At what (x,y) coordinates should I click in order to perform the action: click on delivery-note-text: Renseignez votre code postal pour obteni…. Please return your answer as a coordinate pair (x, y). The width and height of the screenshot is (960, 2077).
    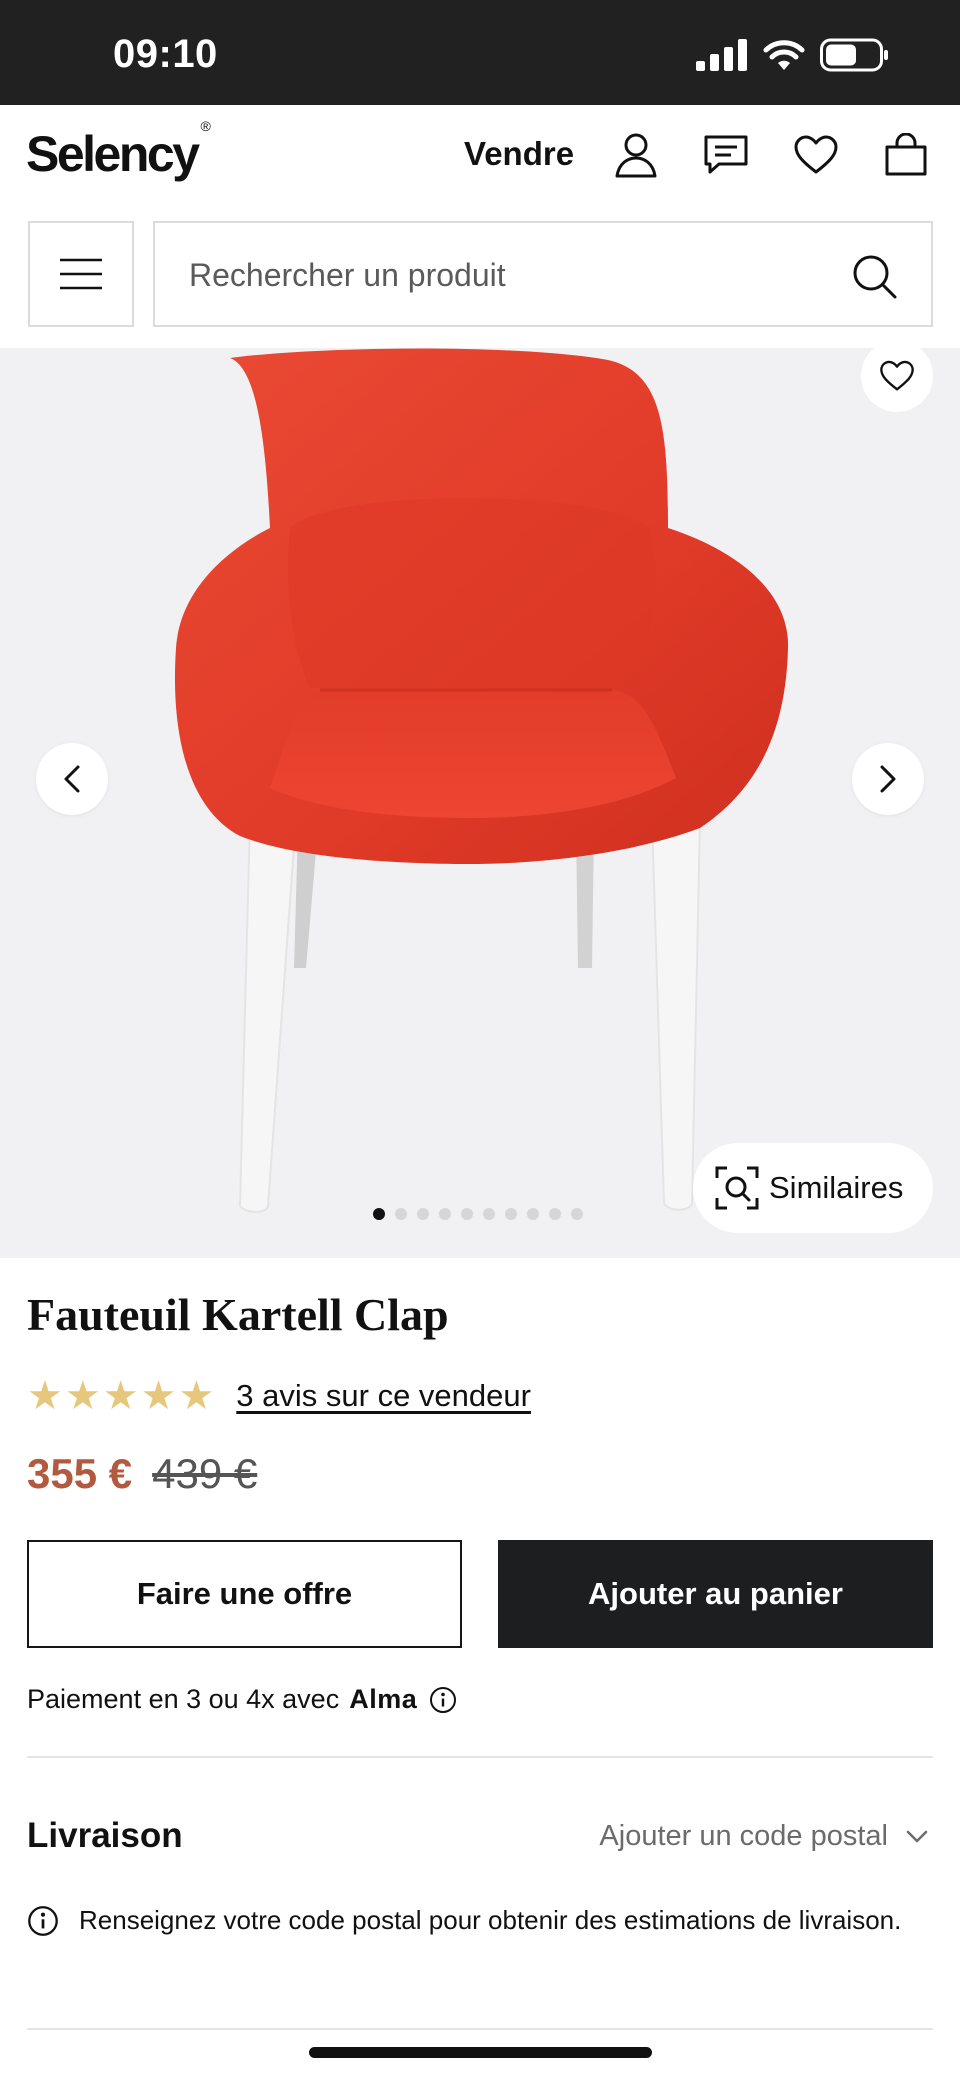
    Looking at the image, I should click on (490, 1920).